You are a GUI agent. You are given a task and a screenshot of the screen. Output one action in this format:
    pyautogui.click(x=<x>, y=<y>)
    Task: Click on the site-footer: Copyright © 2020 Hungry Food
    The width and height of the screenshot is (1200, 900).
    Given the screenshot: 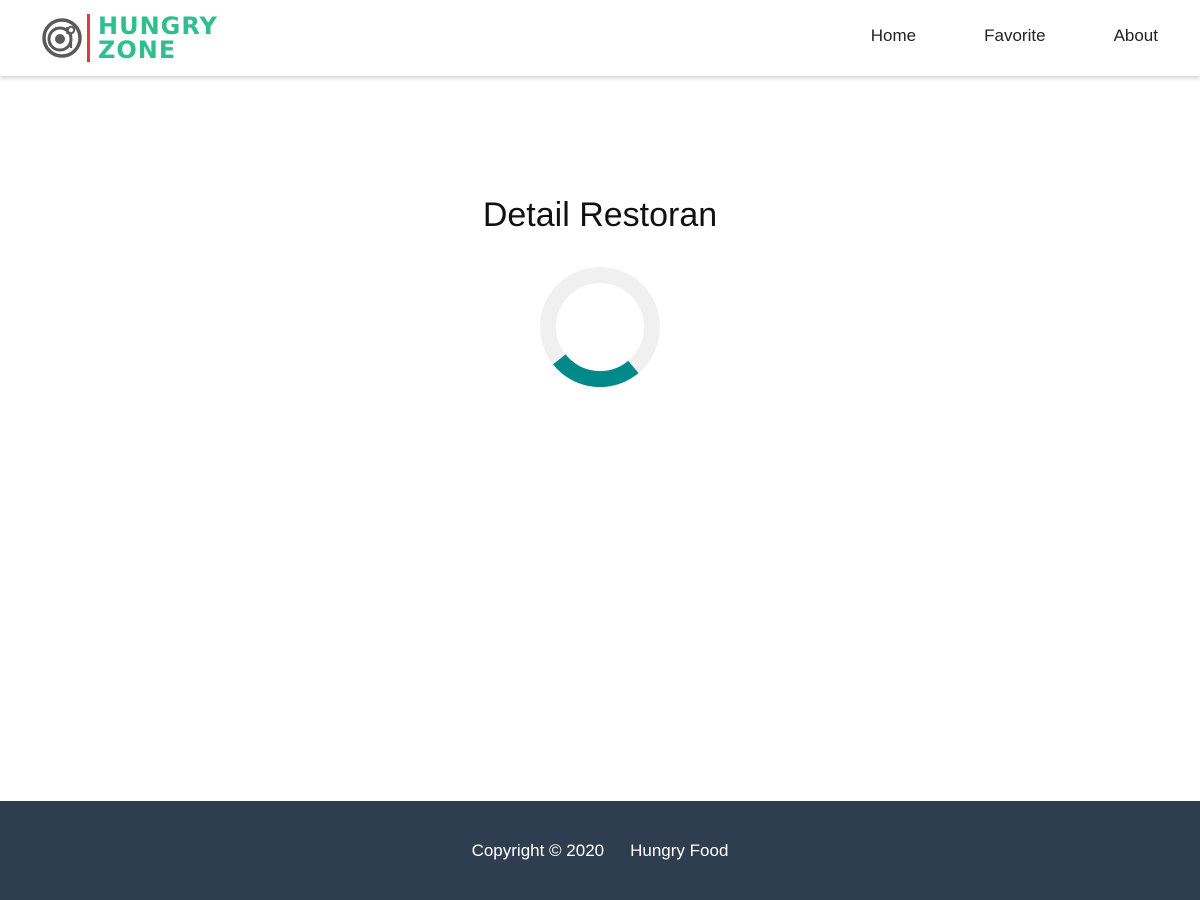 What is the action you would take?
    pyautogui.click(x=600, y=850)
    